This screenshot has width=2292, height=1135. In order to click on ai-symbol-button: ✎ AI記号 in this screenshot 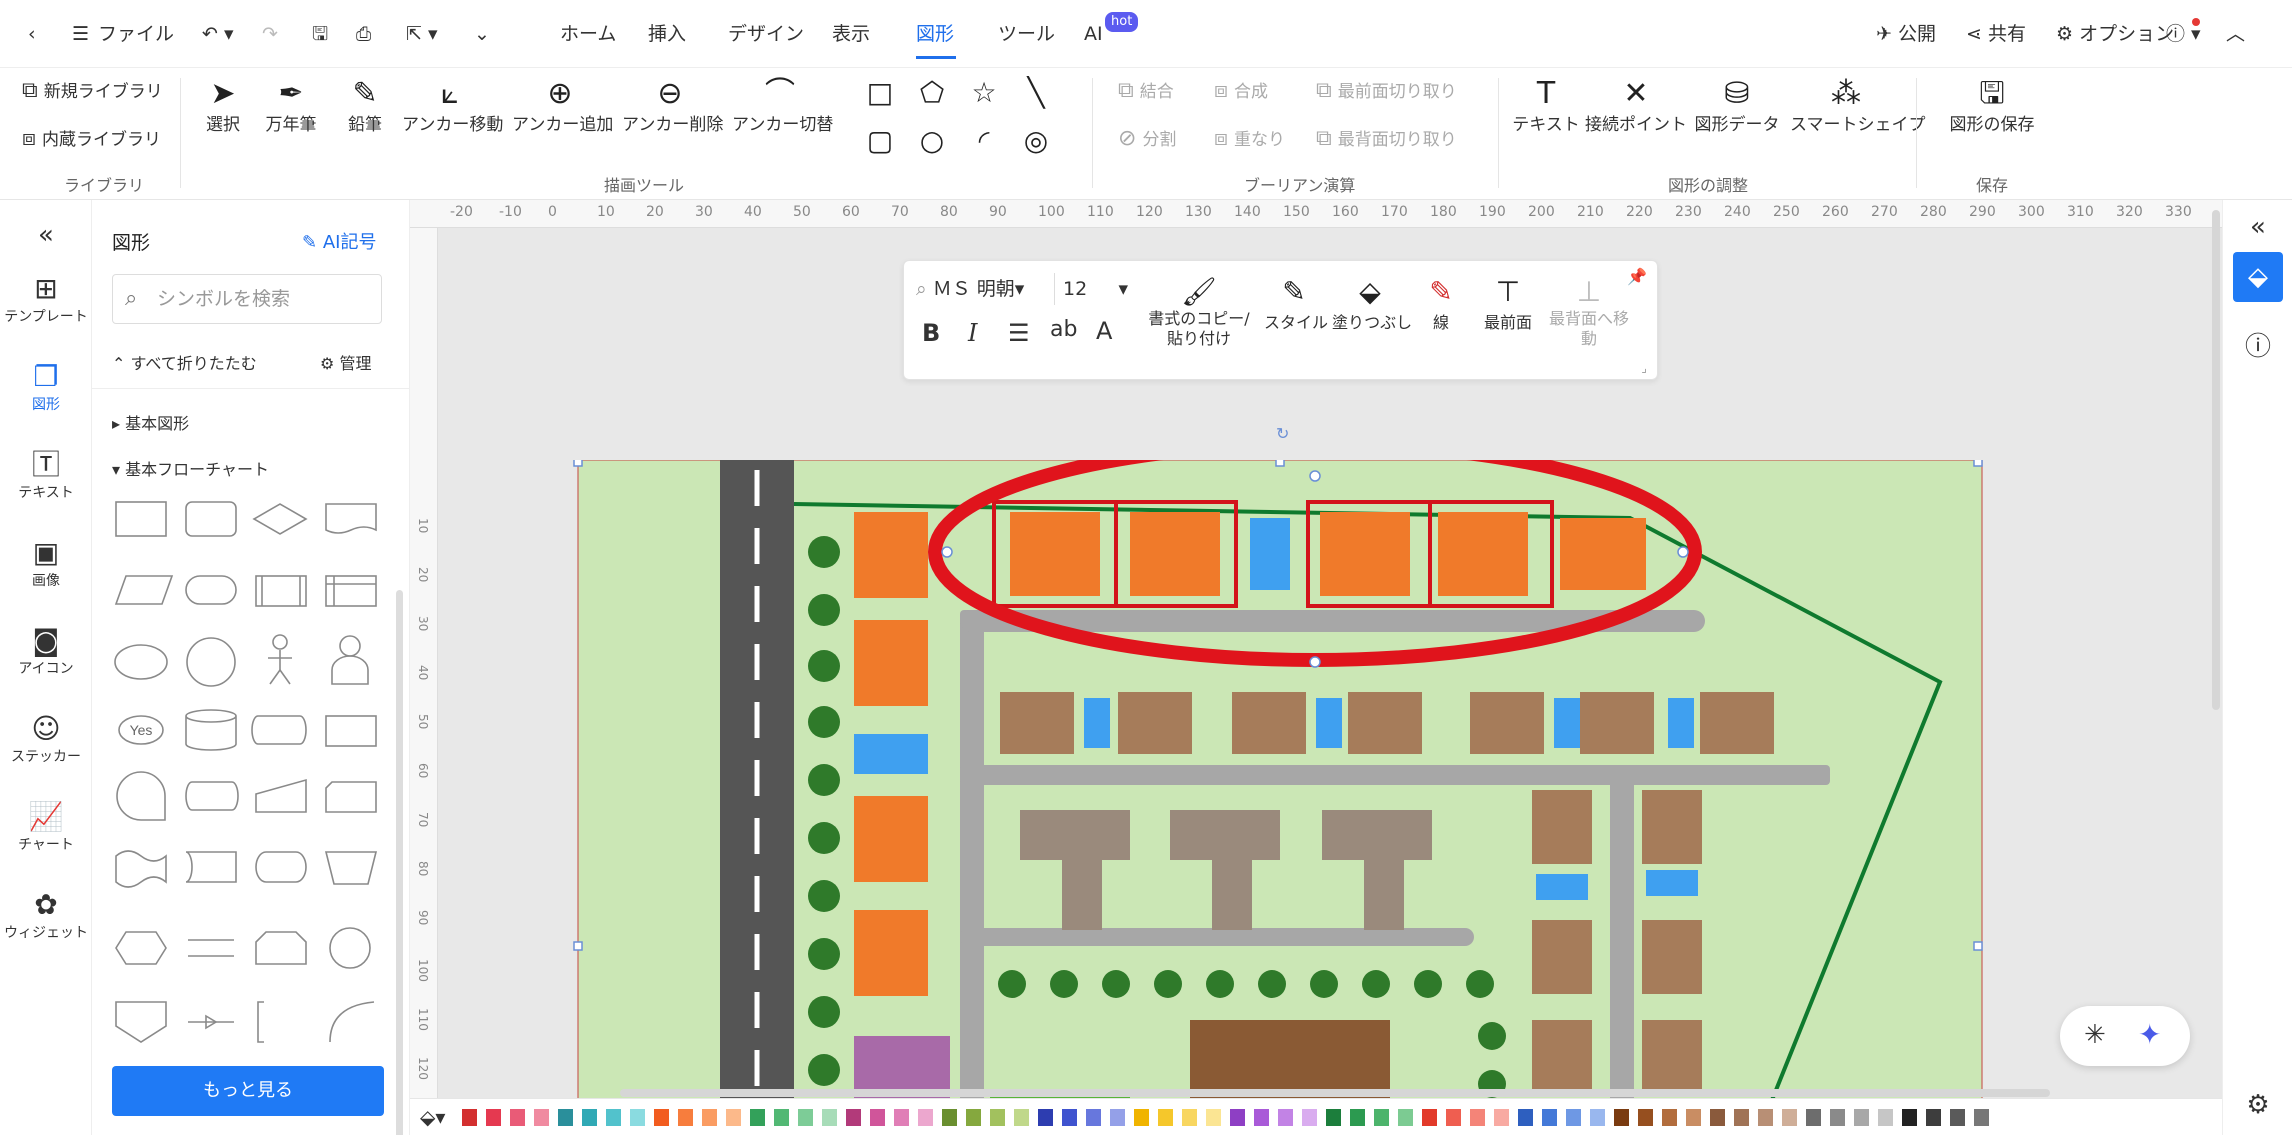, I will do `click(339, 241)`.